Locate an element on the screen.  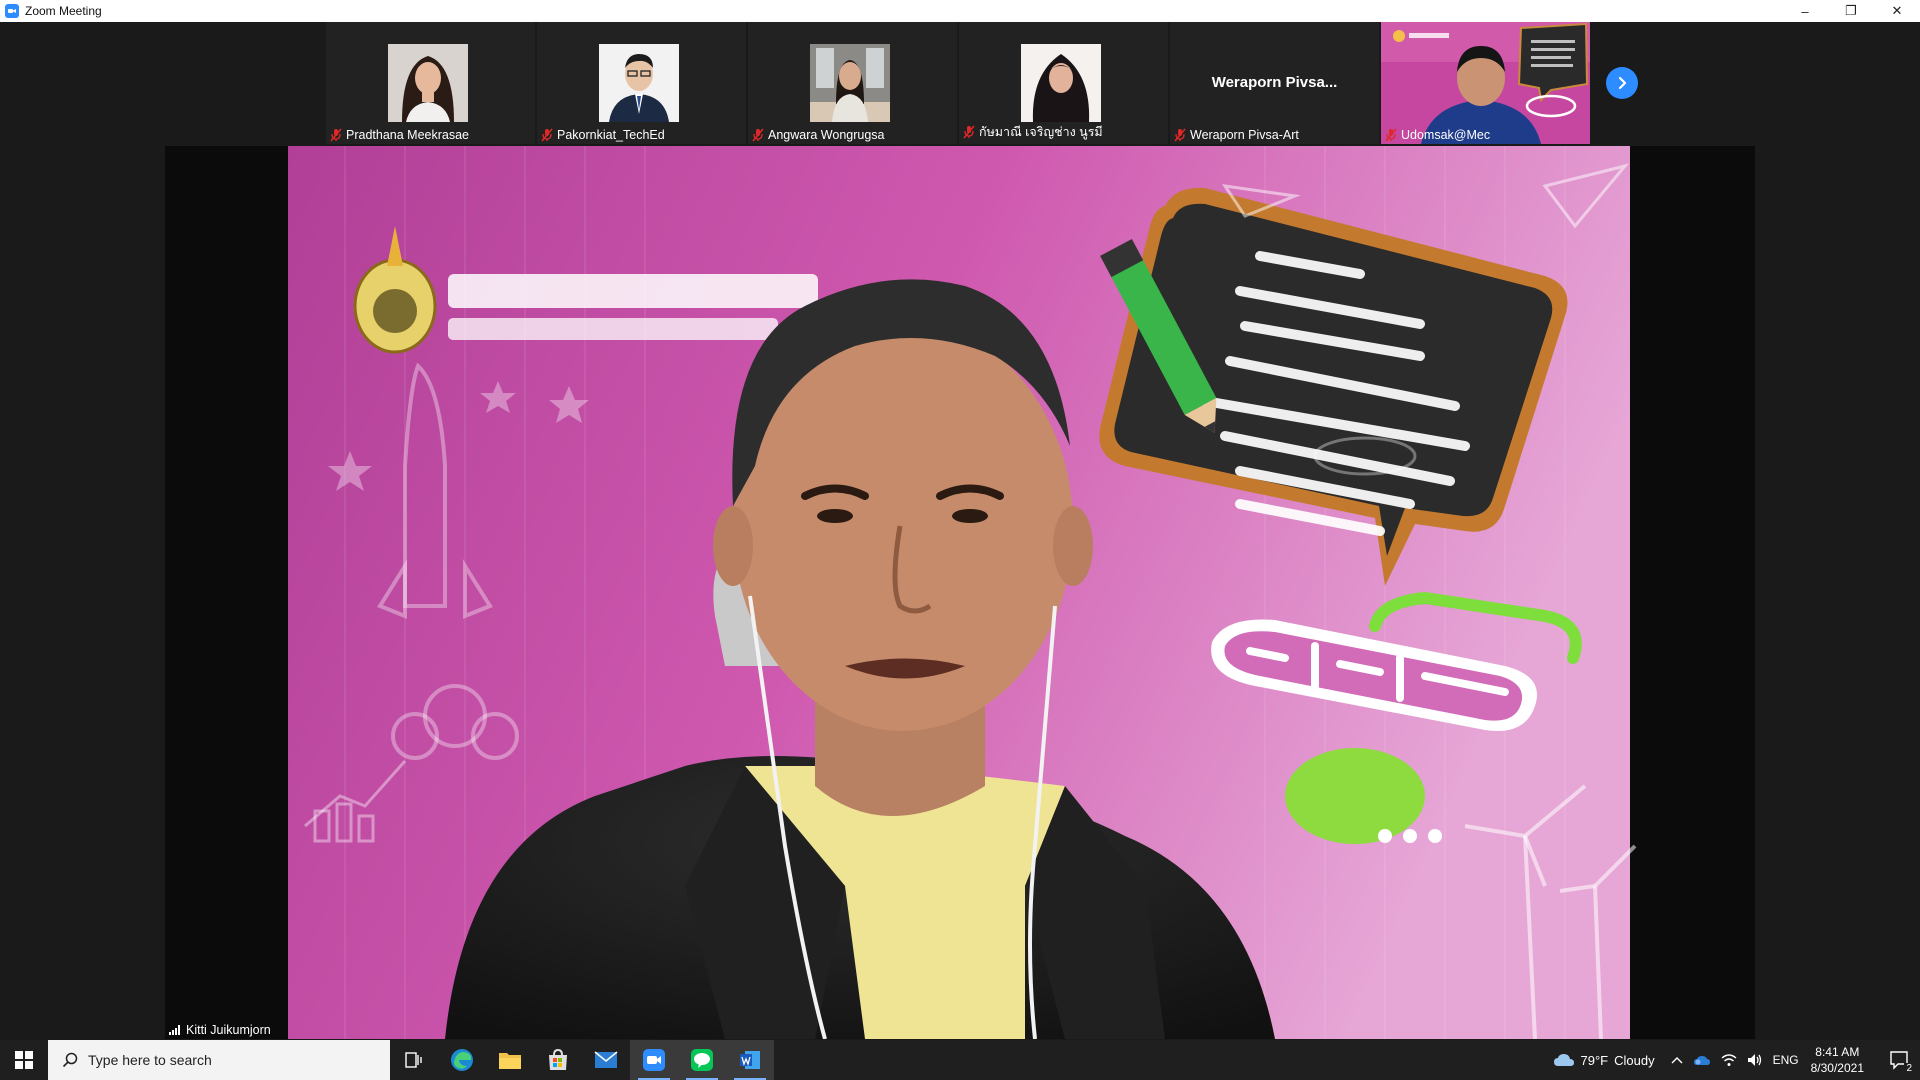
start-button is located at coordinates (24, 1060).